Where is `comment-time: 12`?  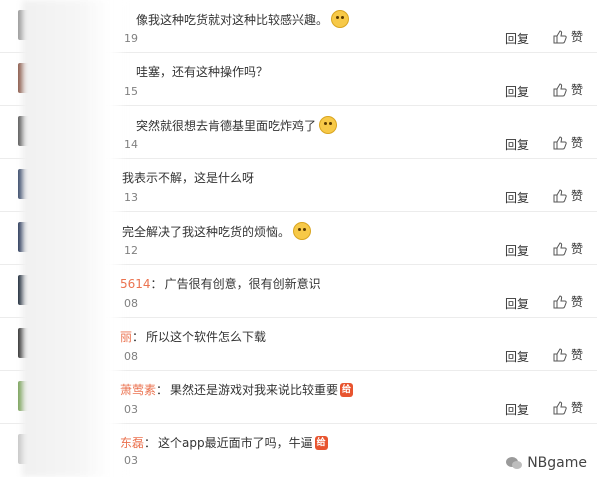 comment-time: 12 is located at coordinates (131, 250).